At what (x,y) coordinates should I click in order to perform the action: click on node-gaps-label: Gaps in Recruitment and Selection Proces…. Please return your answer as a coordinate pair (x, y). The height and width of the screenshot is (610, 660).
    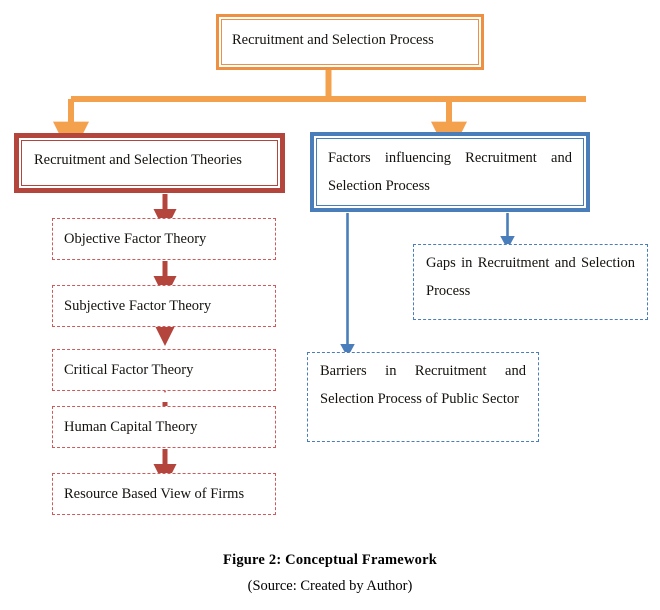
    Looking at the image, I should click on (530, 277).